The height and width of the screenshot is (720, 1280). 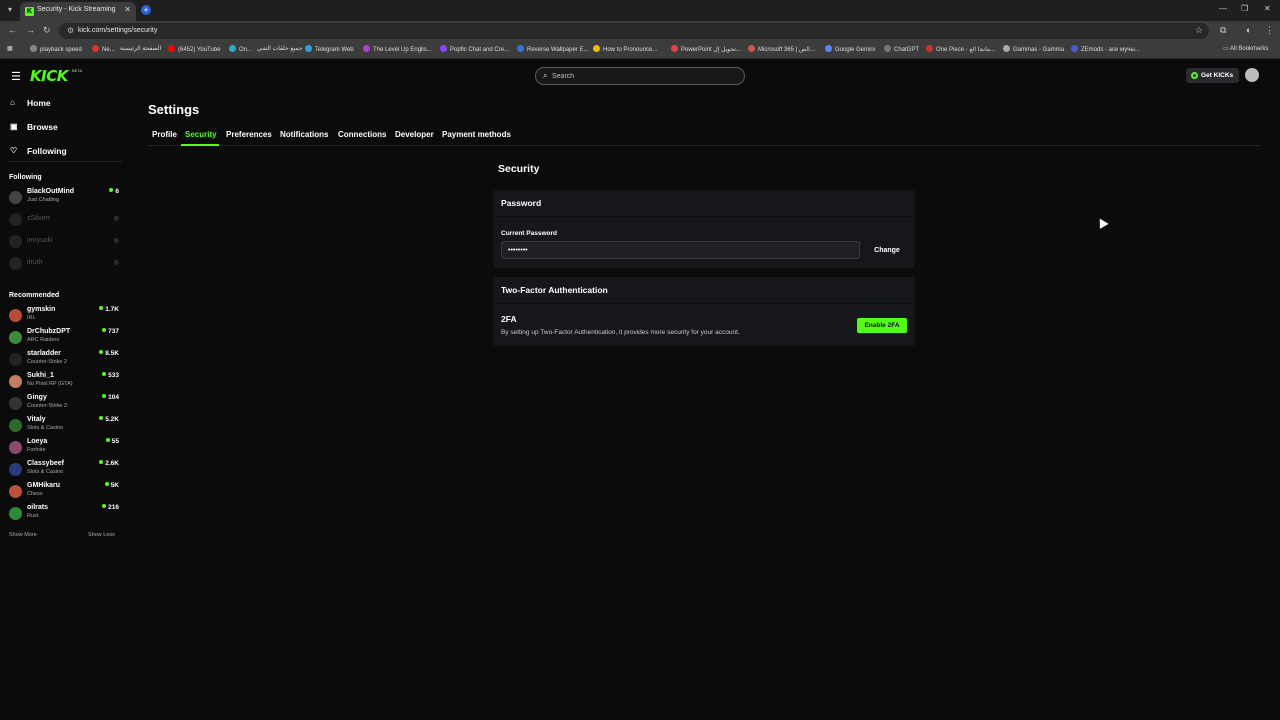 What do you see at coordinates (680, 250) in the screenshot?
I see `current-password-field` at bounding box center [680, 250].